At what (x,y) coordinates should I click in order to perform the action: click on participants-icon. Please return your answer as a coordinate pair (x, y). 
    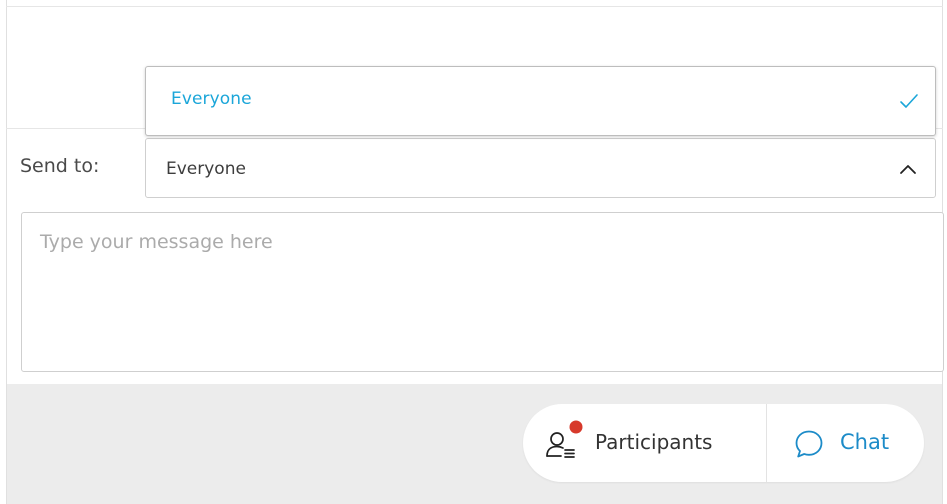
    Looking at the image, I should click on (564, 439).